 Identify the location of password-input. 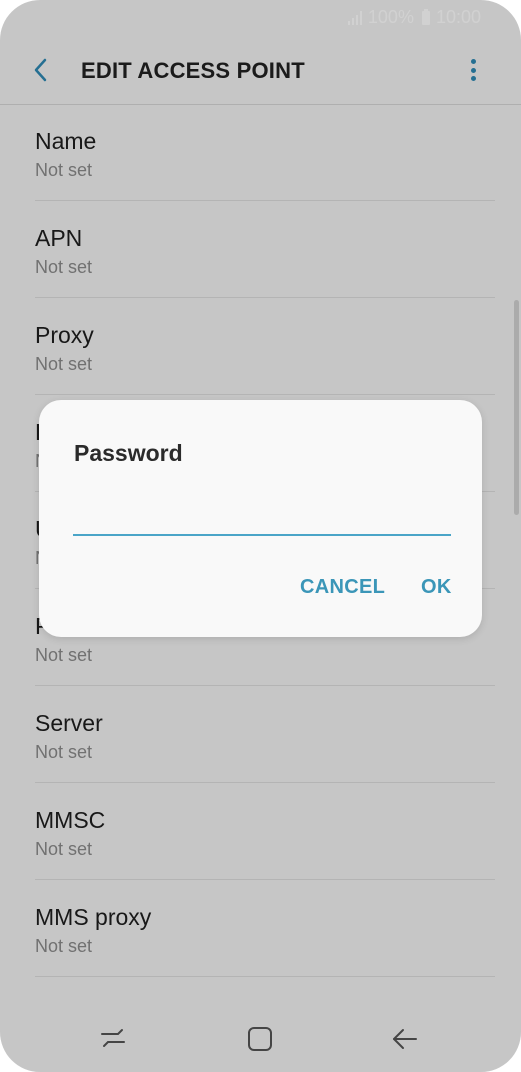
(262, 516).